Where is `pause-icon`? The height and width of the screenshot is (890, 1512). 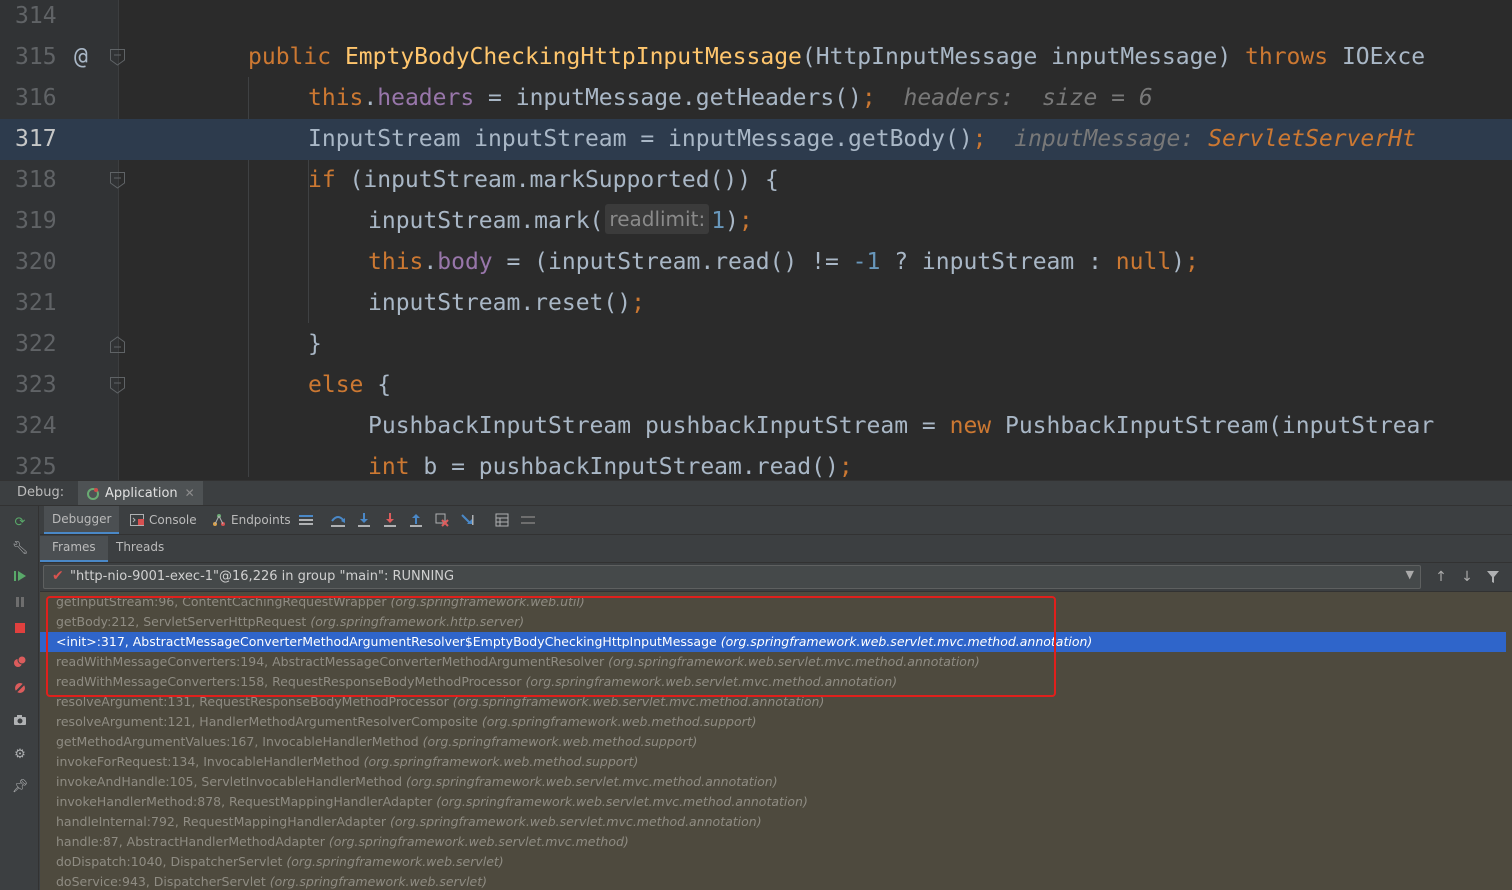 pause-icon is located at coordinates (20, 602).